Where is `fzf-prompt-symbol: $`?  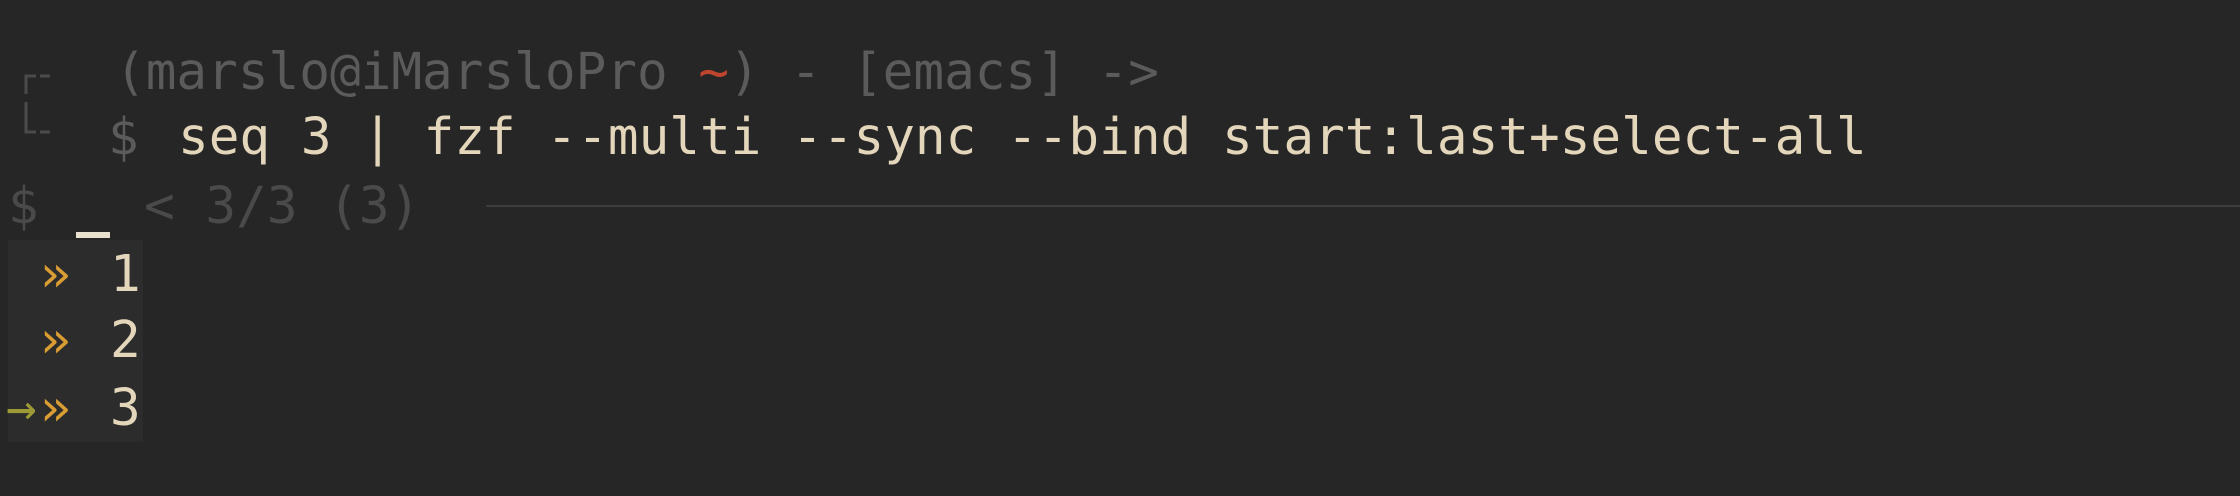 fzf-prompt-symbol: $ is located at coordinates (23, 206).